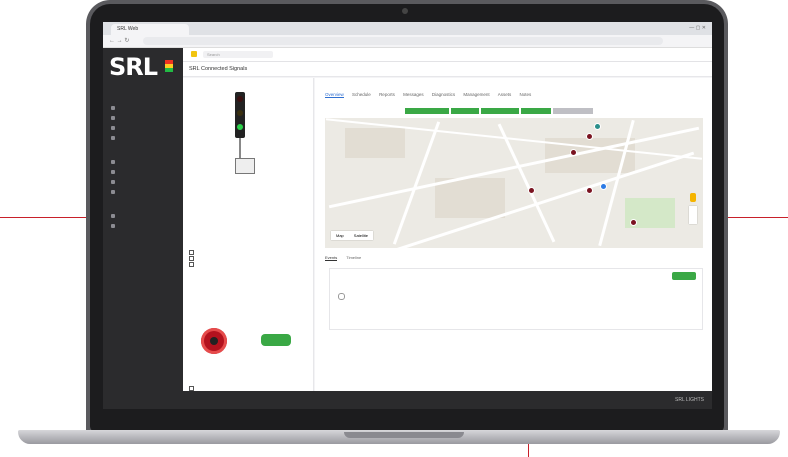 The image size is (788, 457). I want to click on srl-logo: SRL, so click(143, 67).